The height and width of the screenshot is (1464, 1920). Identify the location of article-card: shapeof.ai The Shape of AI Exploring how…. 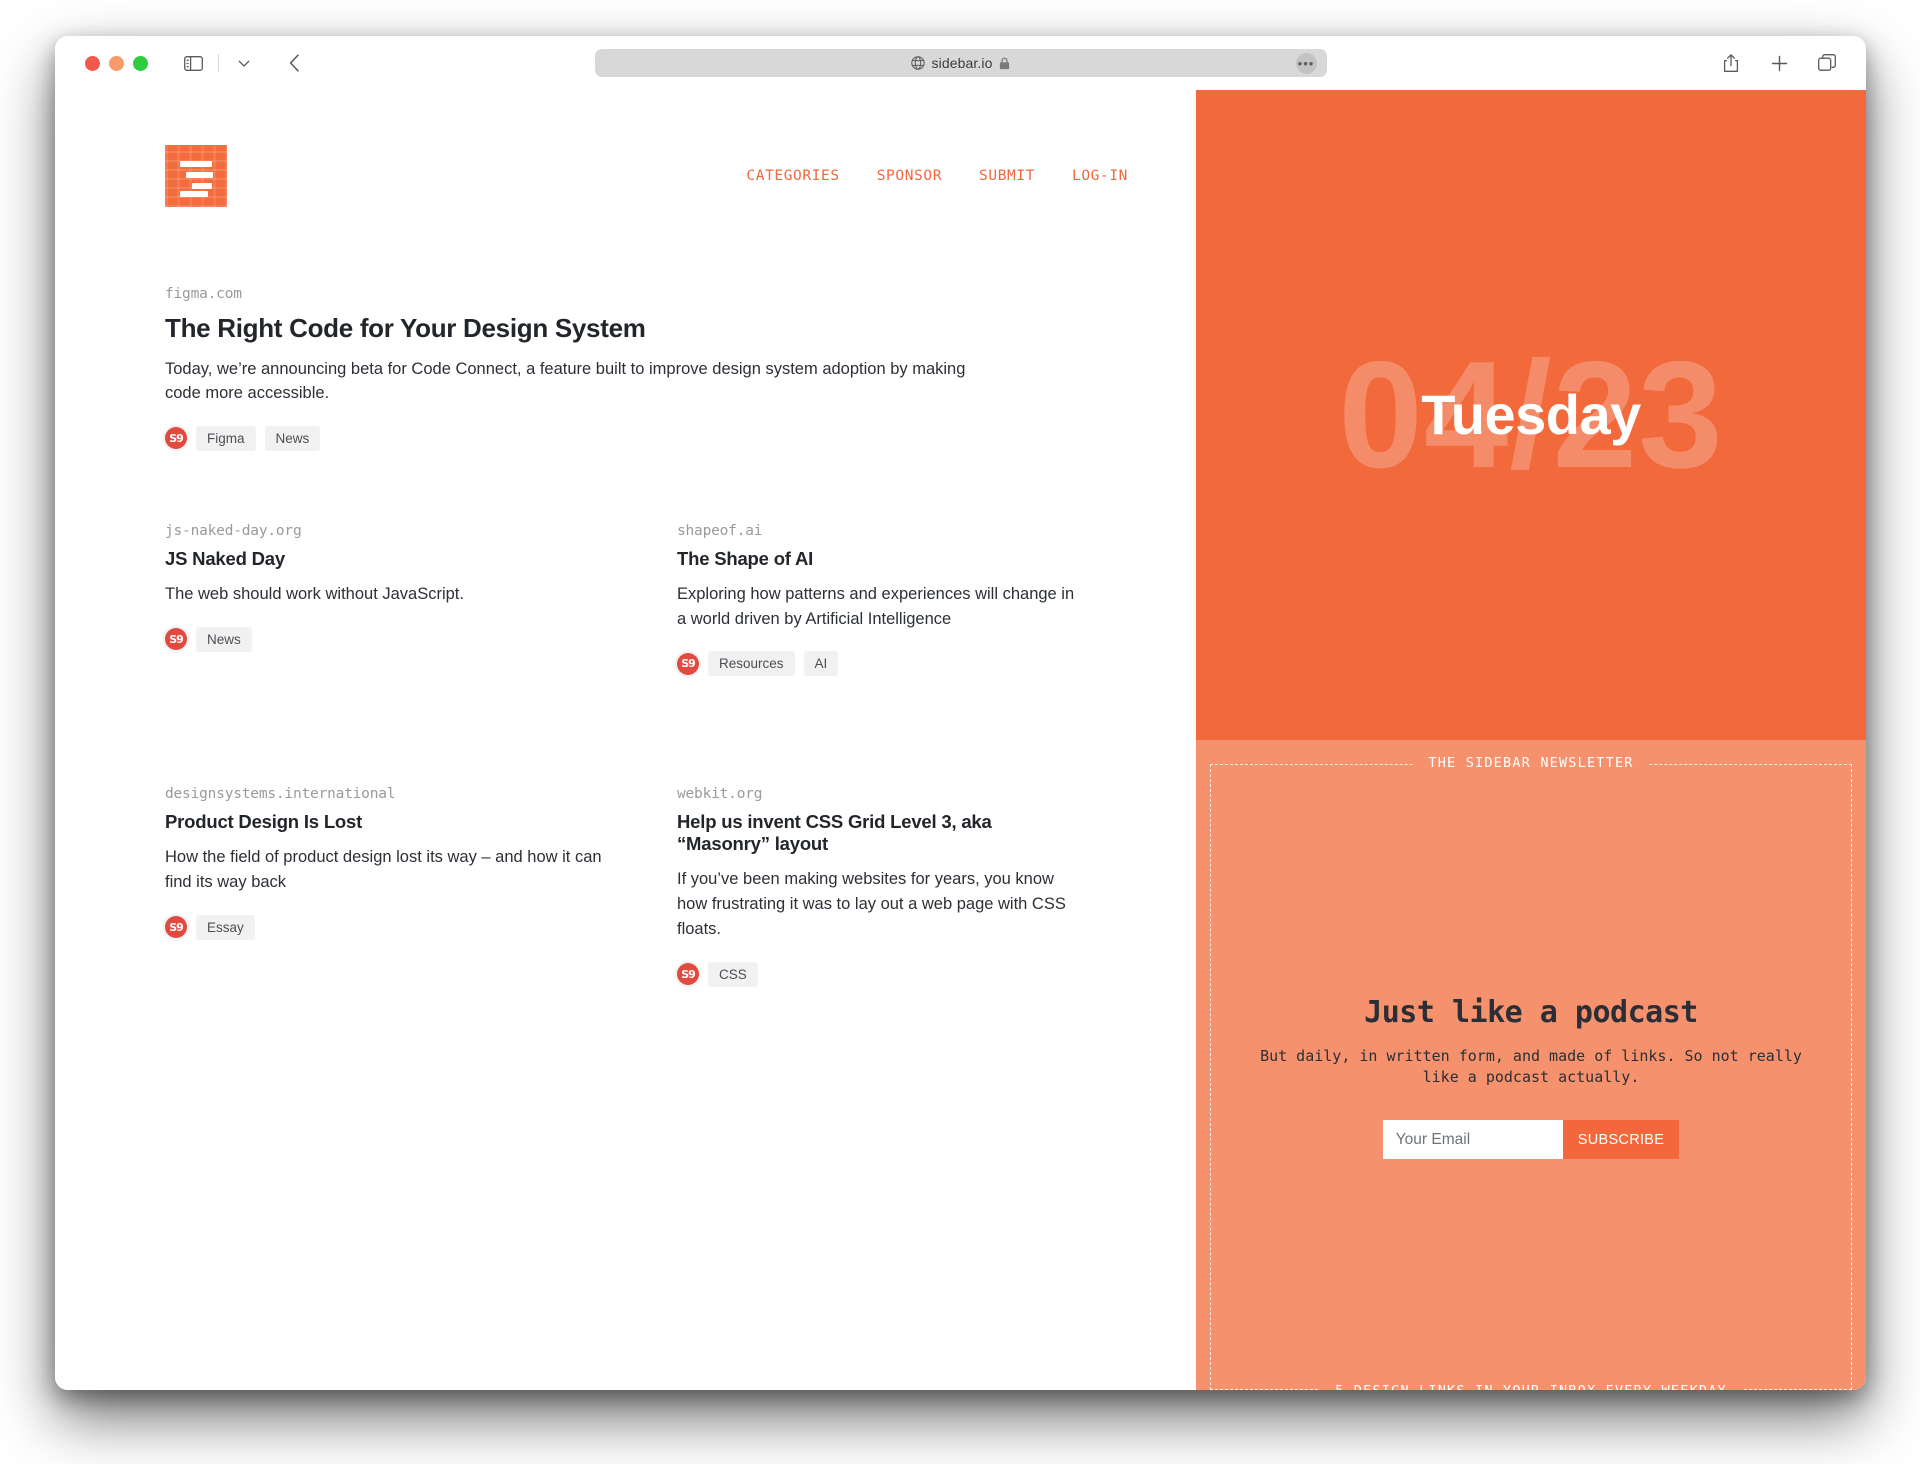
(906, 600).